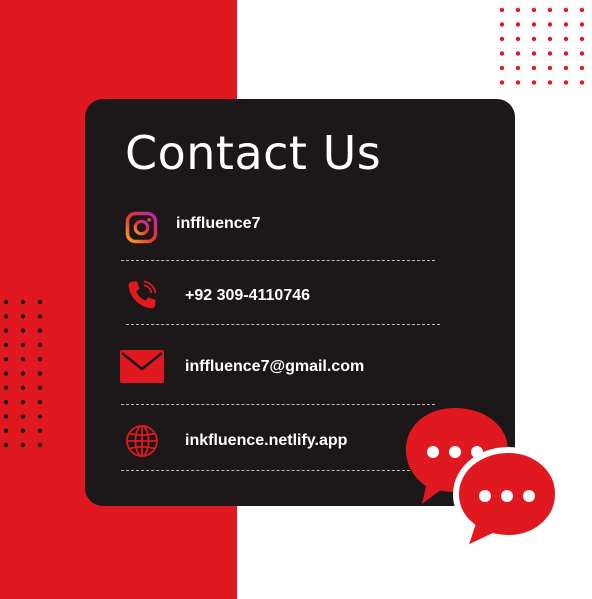 Image resolution: width=592 pixels, height=599 pixels. I want to click on instagram-handle: inffluence7, so click(218, 224).